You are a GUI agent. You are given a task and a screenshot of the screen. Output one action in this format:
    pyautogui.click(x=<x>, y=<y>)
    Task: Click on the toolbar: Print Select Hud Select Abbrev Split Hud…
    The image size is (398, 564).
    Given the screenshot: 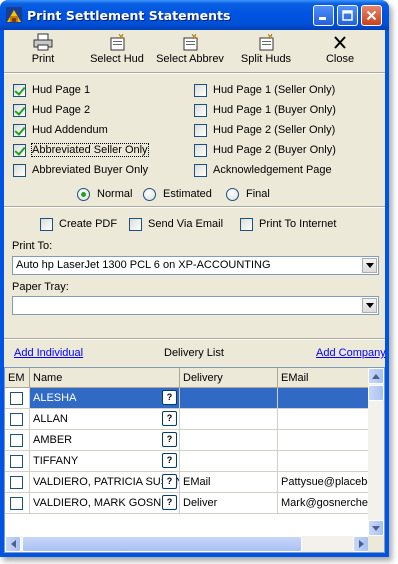 What is the action you would take?
    pyautogui.click(x=194, y=51)
    